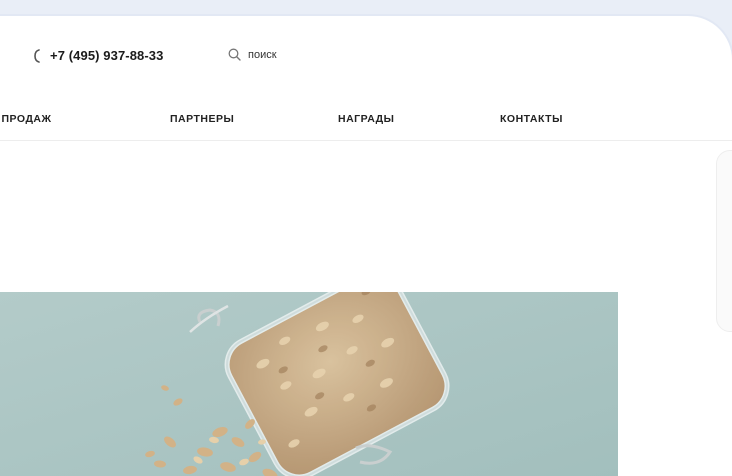 This screenshot has height=476, width=732. I want to click on side-panel, so click(724, 241).